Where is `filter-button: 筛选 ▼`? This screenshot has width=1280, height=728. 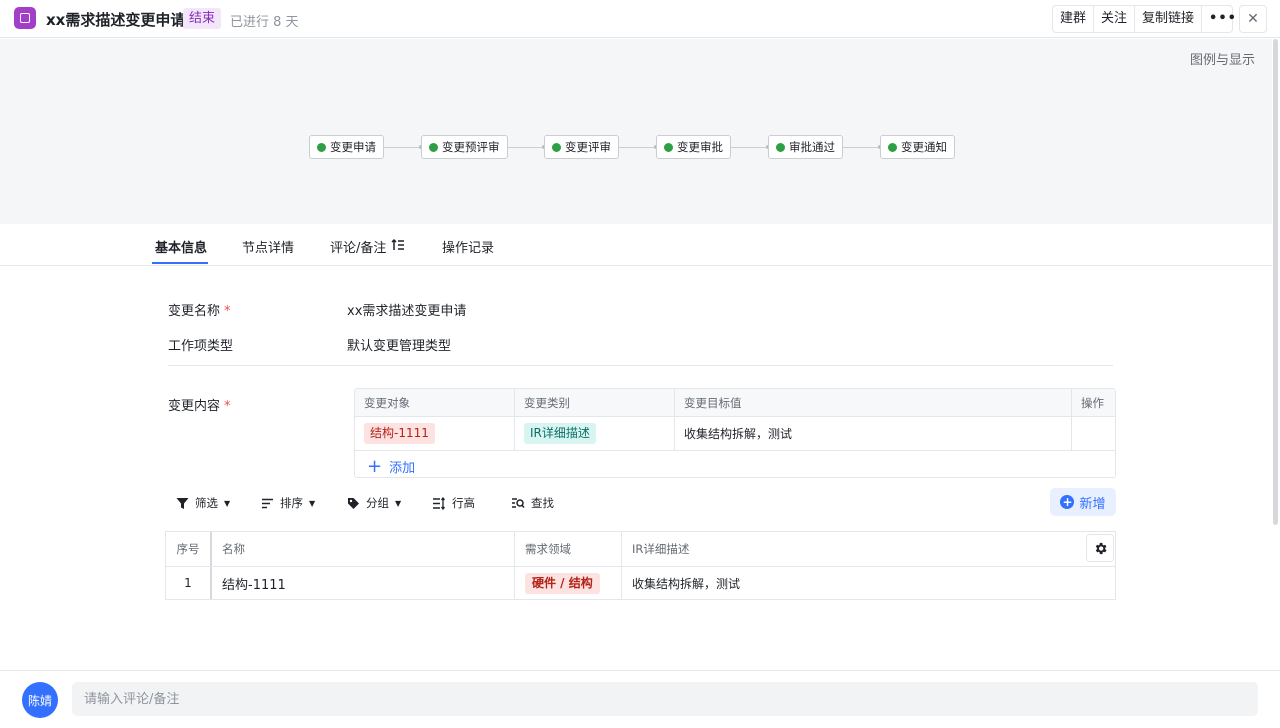
filter-button: 筛选 ▼ is located at coordinates (203, 503).